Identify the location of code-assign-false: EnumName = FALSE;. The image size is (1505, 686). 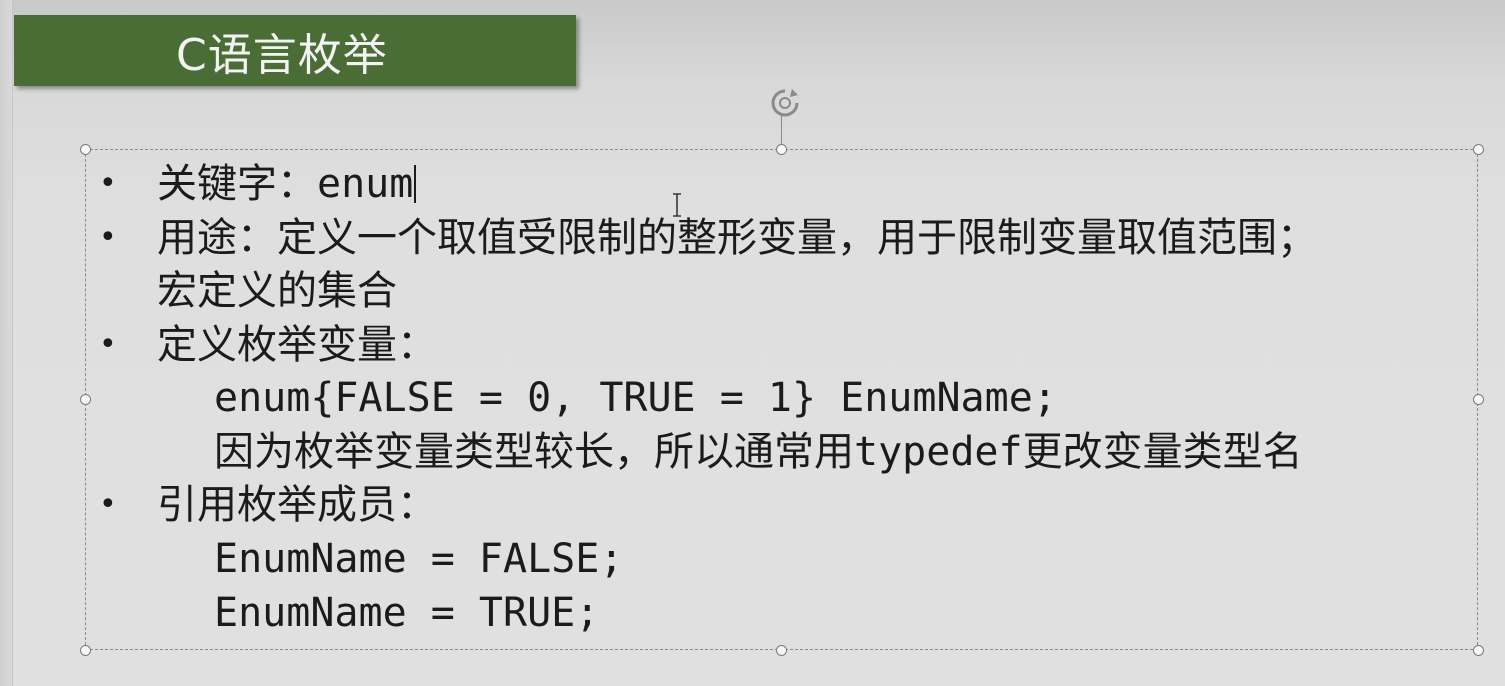
(418, 559).